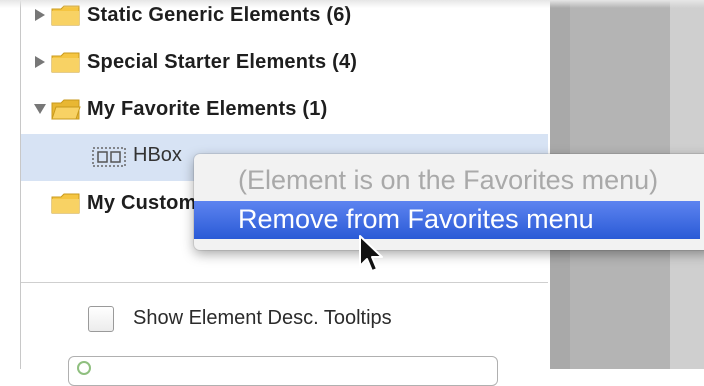 The height and width of the screenshot is (386, 704). I want to click on top-shadow, so click(352, 4).